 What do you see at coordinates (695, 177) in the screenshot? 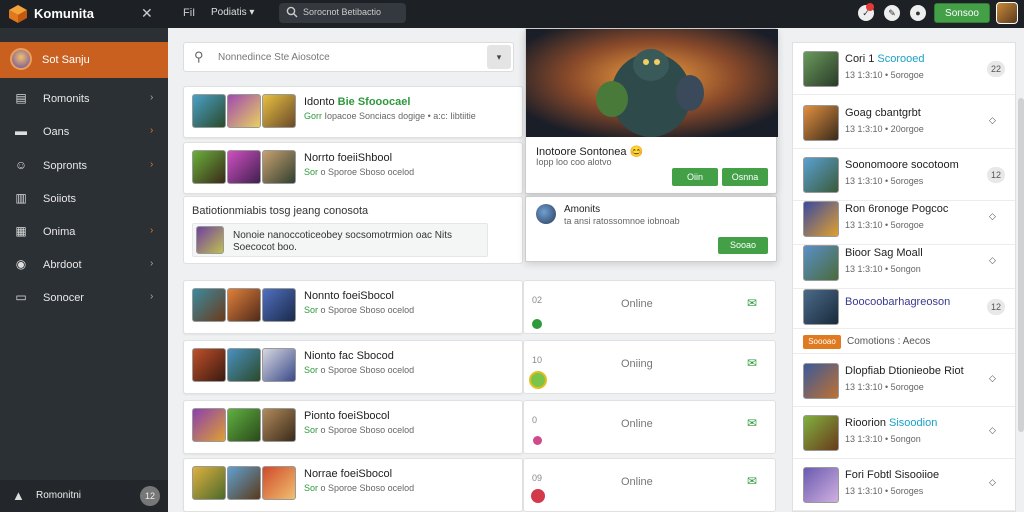
I see `popover-join-button: Oiin` at bounding box center [695, 177].